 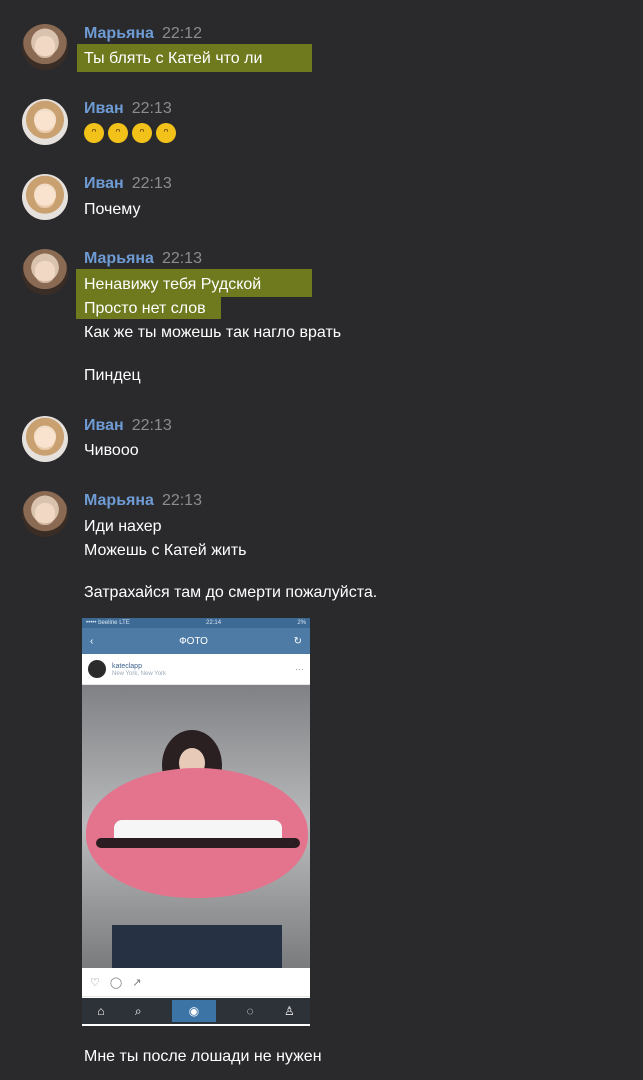 What do you see at coordinates (231, 592) in the screenshot?
I see `message-text: Затрахайся там до смерти пожалуйста.` at bounding box center [231, 592].